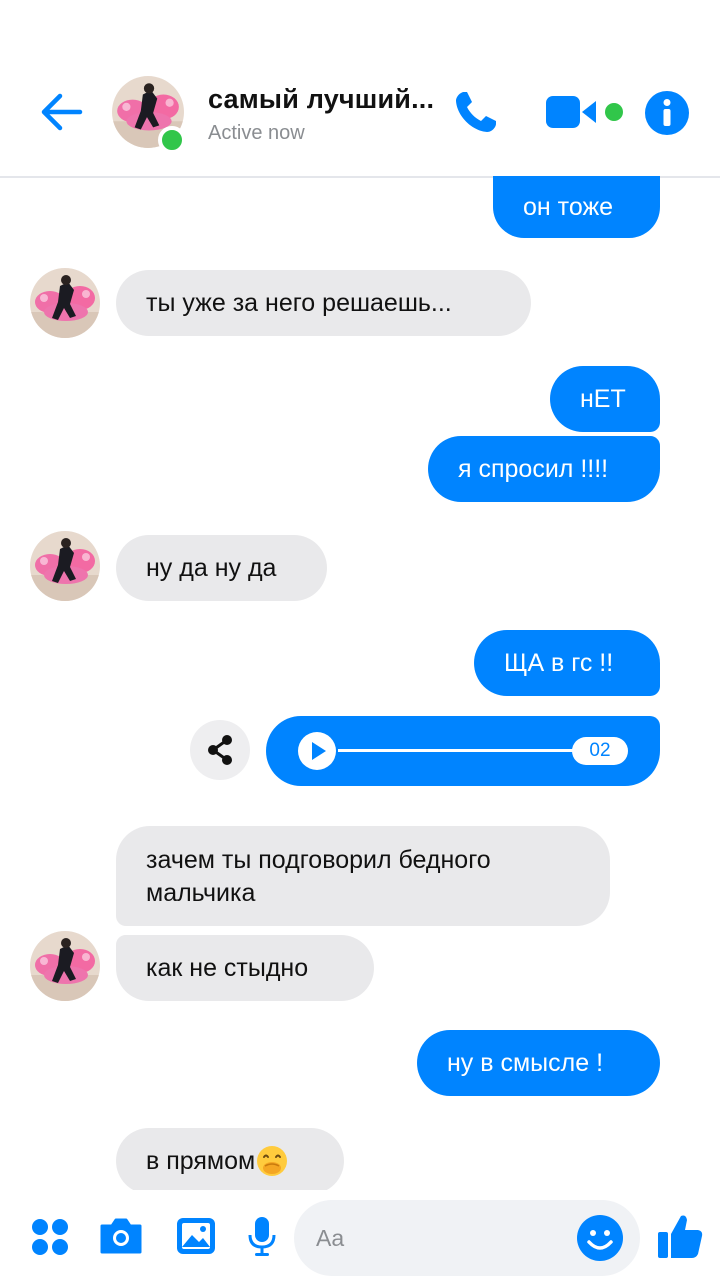  I want to click on incoming-message: зачем ты подговорил бедного мальчика, so click(363, 876).